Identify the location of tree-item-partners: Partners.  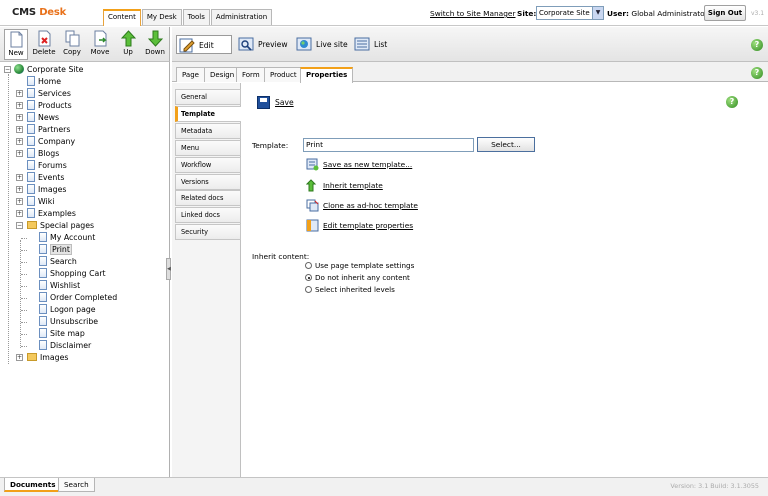
(48, 129).